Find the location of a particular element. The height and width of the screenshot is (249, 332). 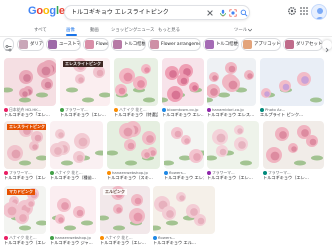

chip-label: Flower arrangement is located at coordinates (181, 44).